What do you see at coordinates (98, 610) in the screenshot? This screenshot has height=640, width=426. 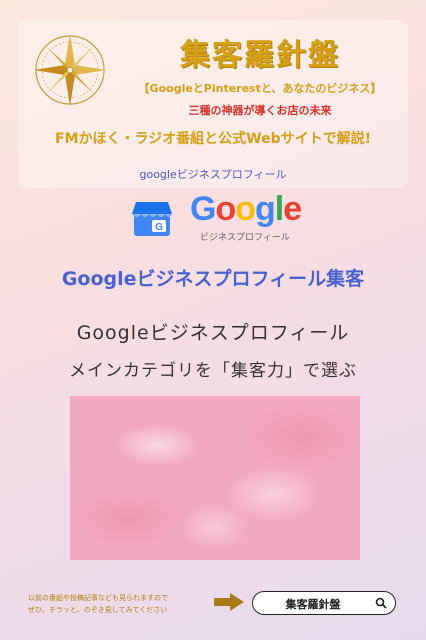 I see `footer-note-line2: ぜひ、チラッと、のぞき見してみてください` at bounding box center [98, 610].